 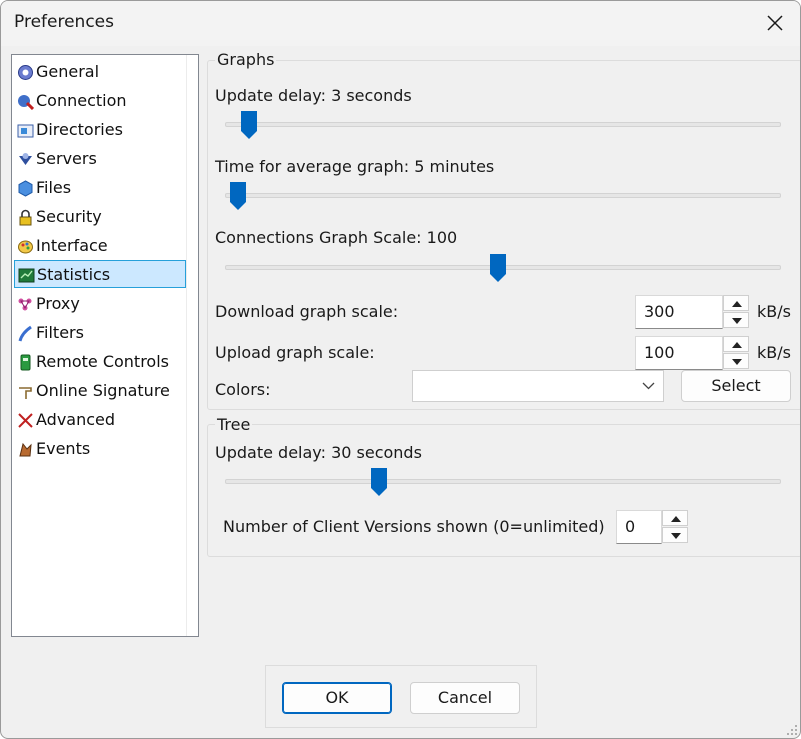 I want to click on sidebar-item-label: Filters, so click(x=60, y=332).